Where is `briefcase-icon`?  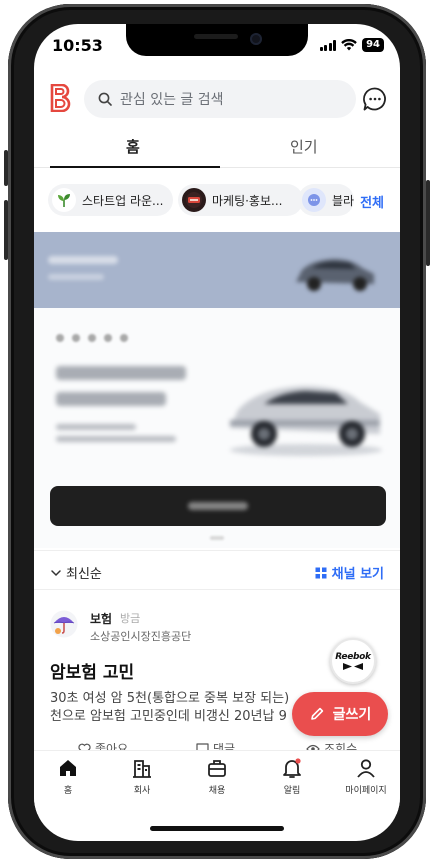
briefcase-icon is located at coordinates (217, 768).